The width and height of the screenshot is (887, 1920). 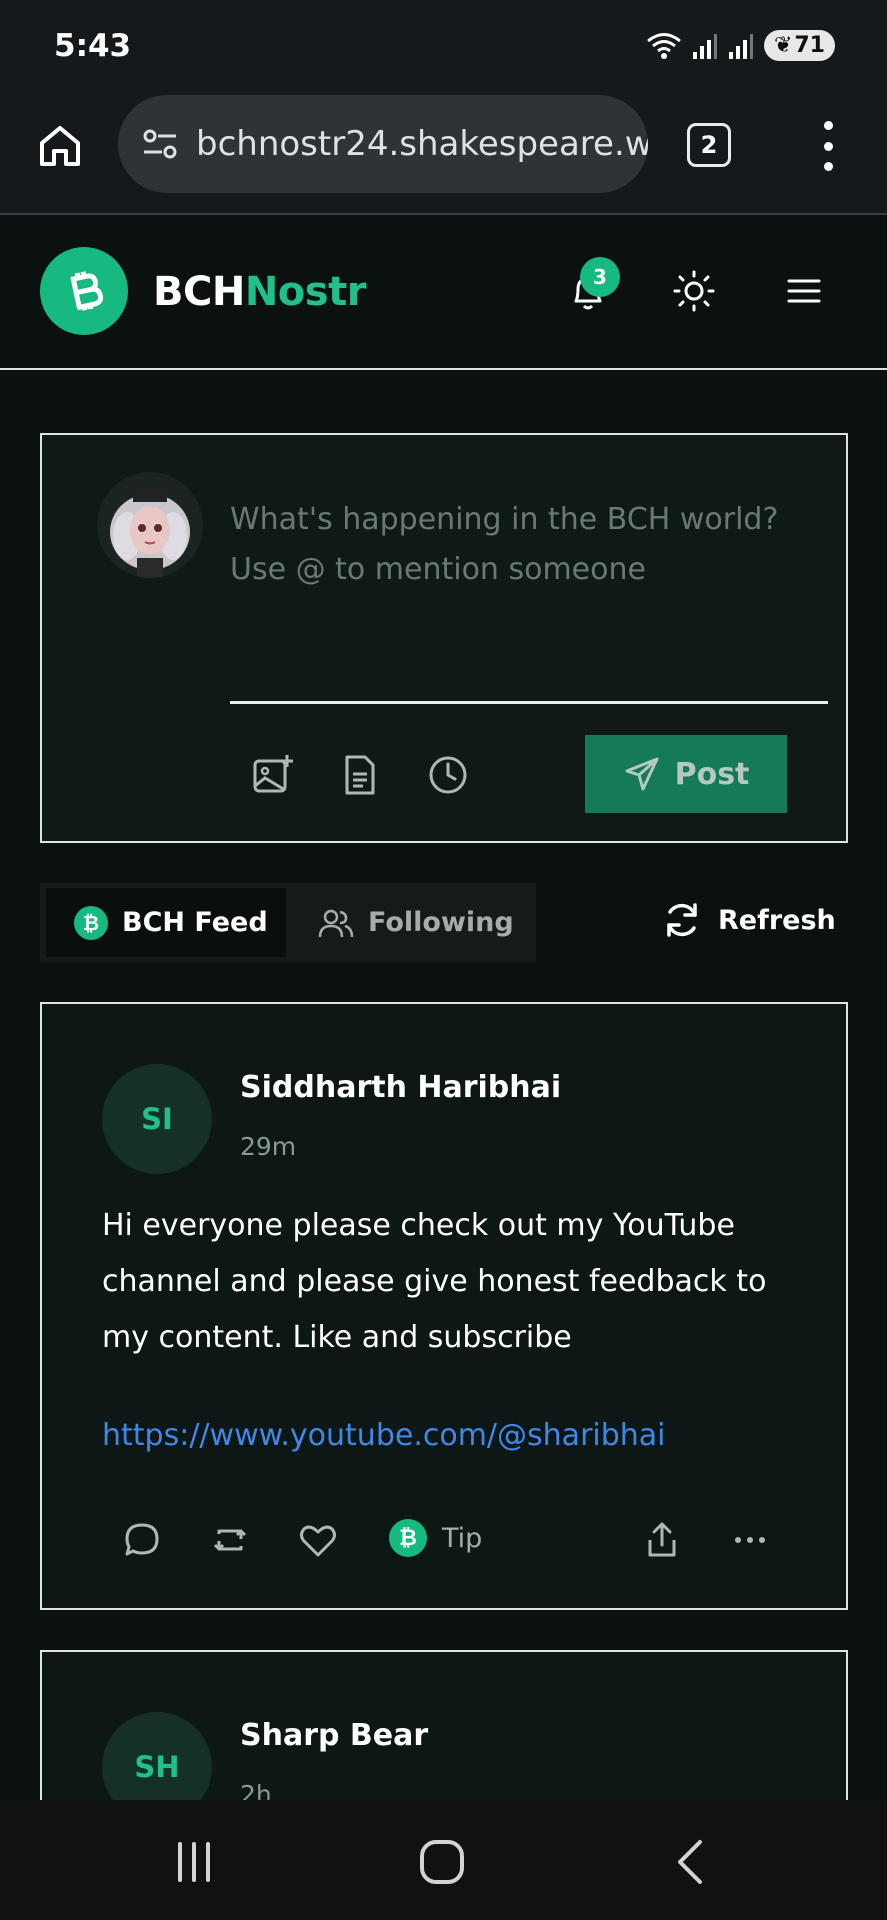 I want to click on url-text: bchnostr24.shakespeare.wtf, so click(x=422, y=144).